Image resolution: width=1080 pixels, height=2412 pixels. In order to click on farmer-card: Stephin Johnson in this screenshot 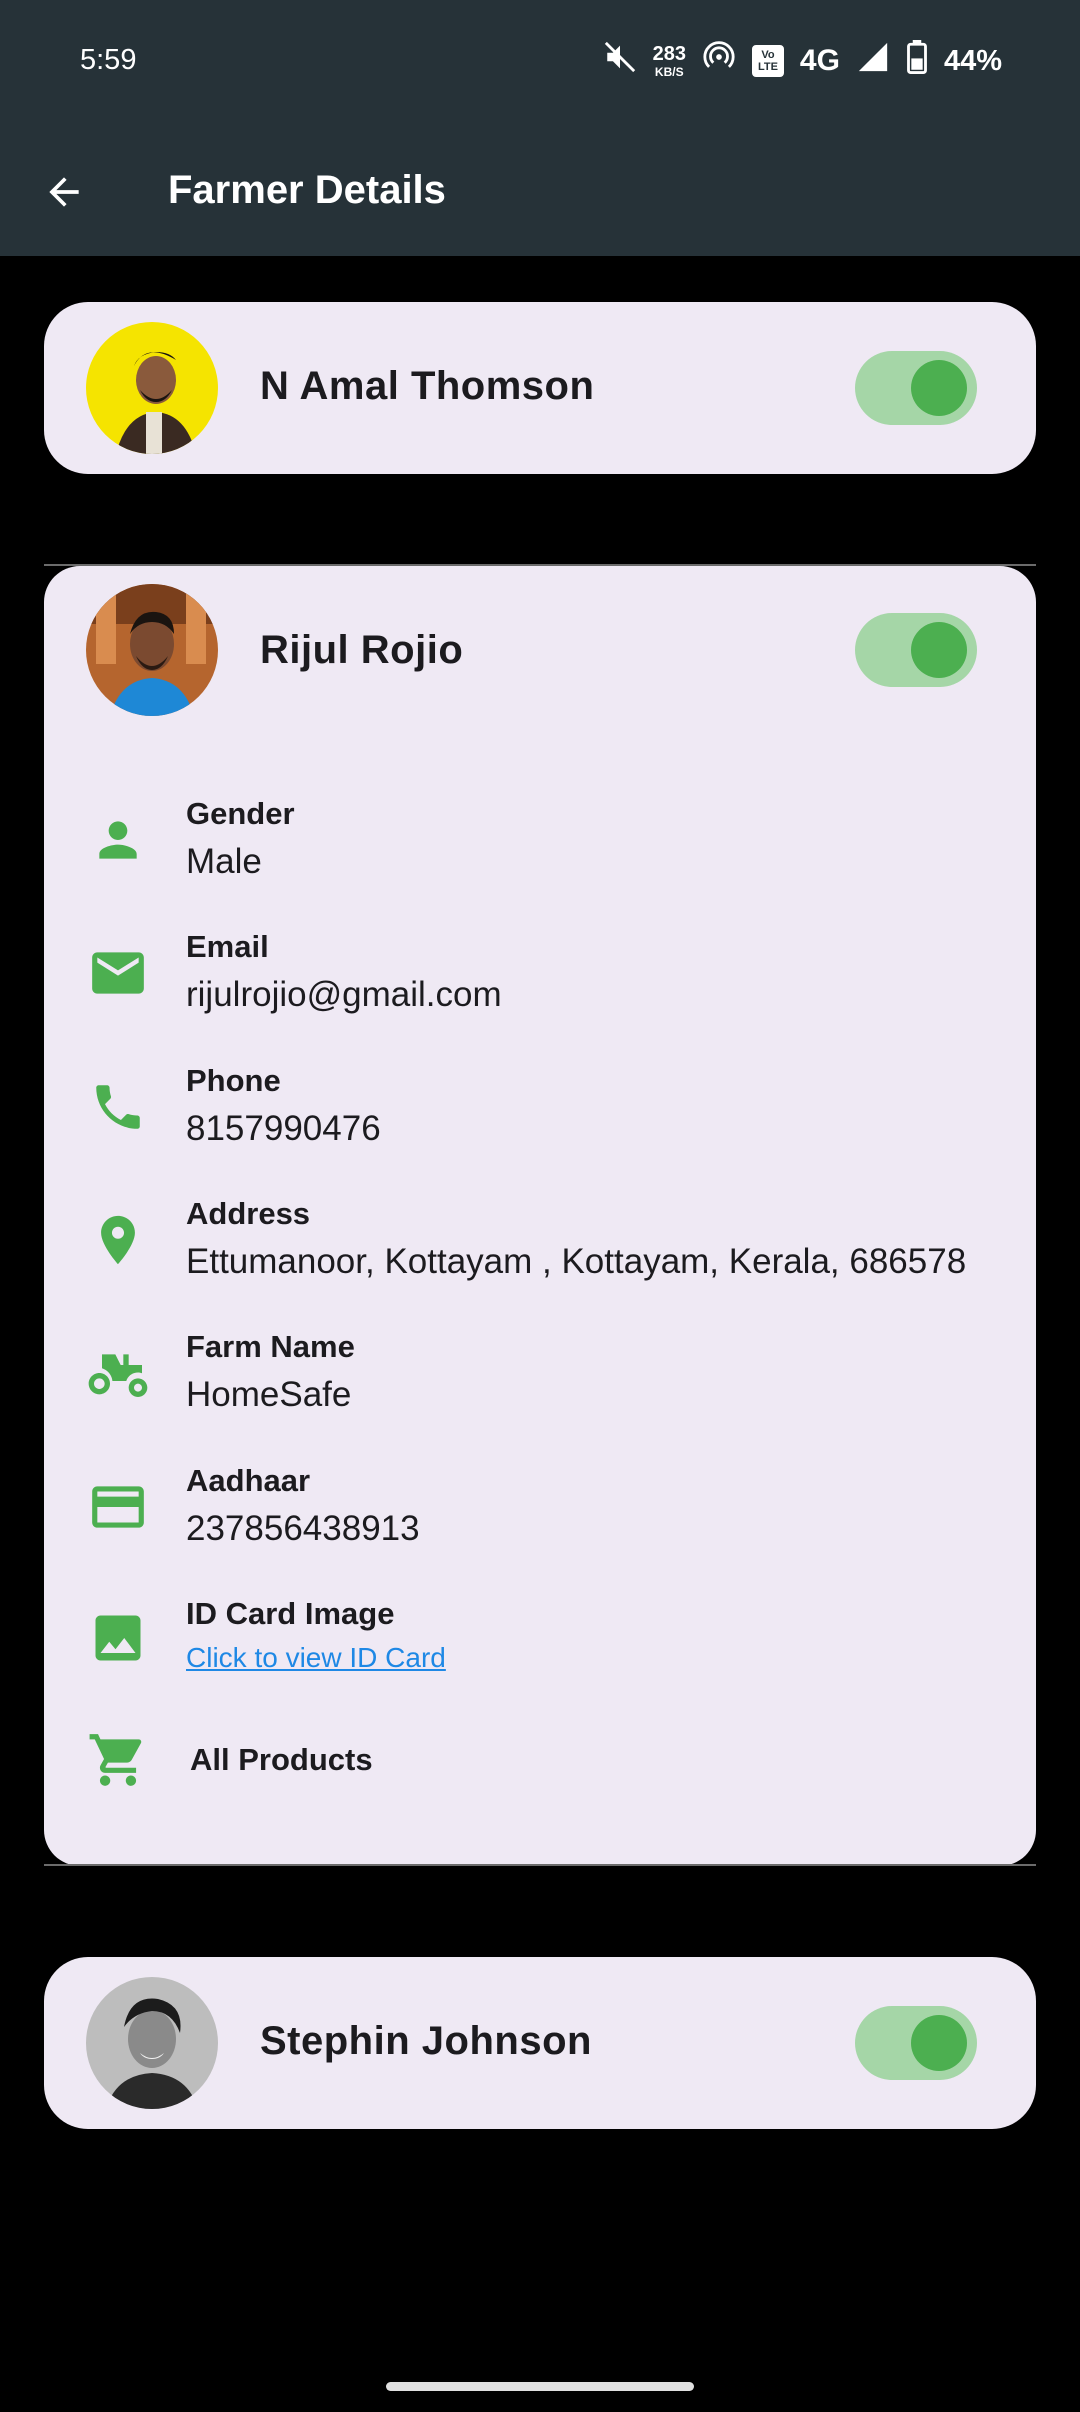, I will do `click(540, 2043)`.